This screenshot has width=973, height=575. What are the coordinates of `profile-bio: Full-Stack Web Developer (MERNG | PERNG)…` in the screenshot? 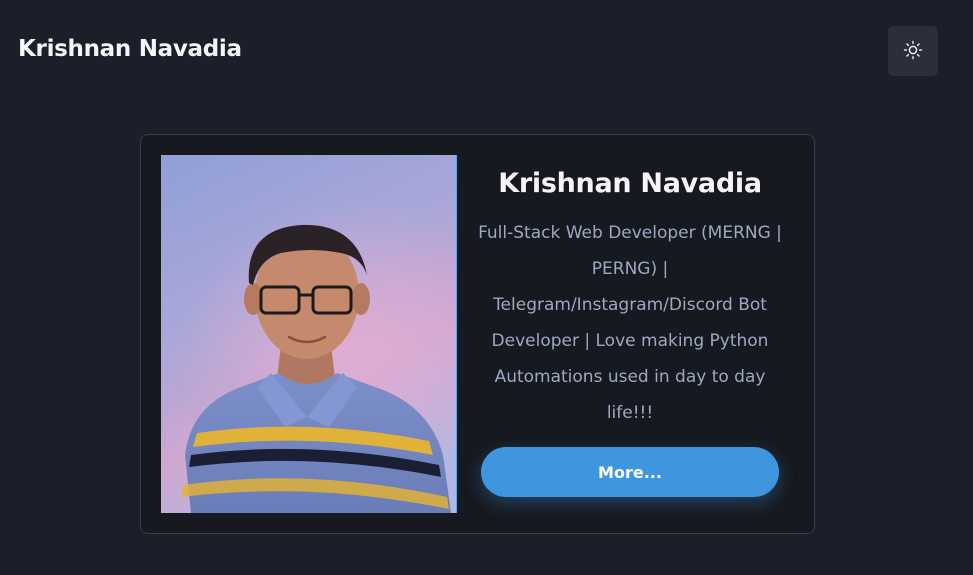 It's located at (630, 323).